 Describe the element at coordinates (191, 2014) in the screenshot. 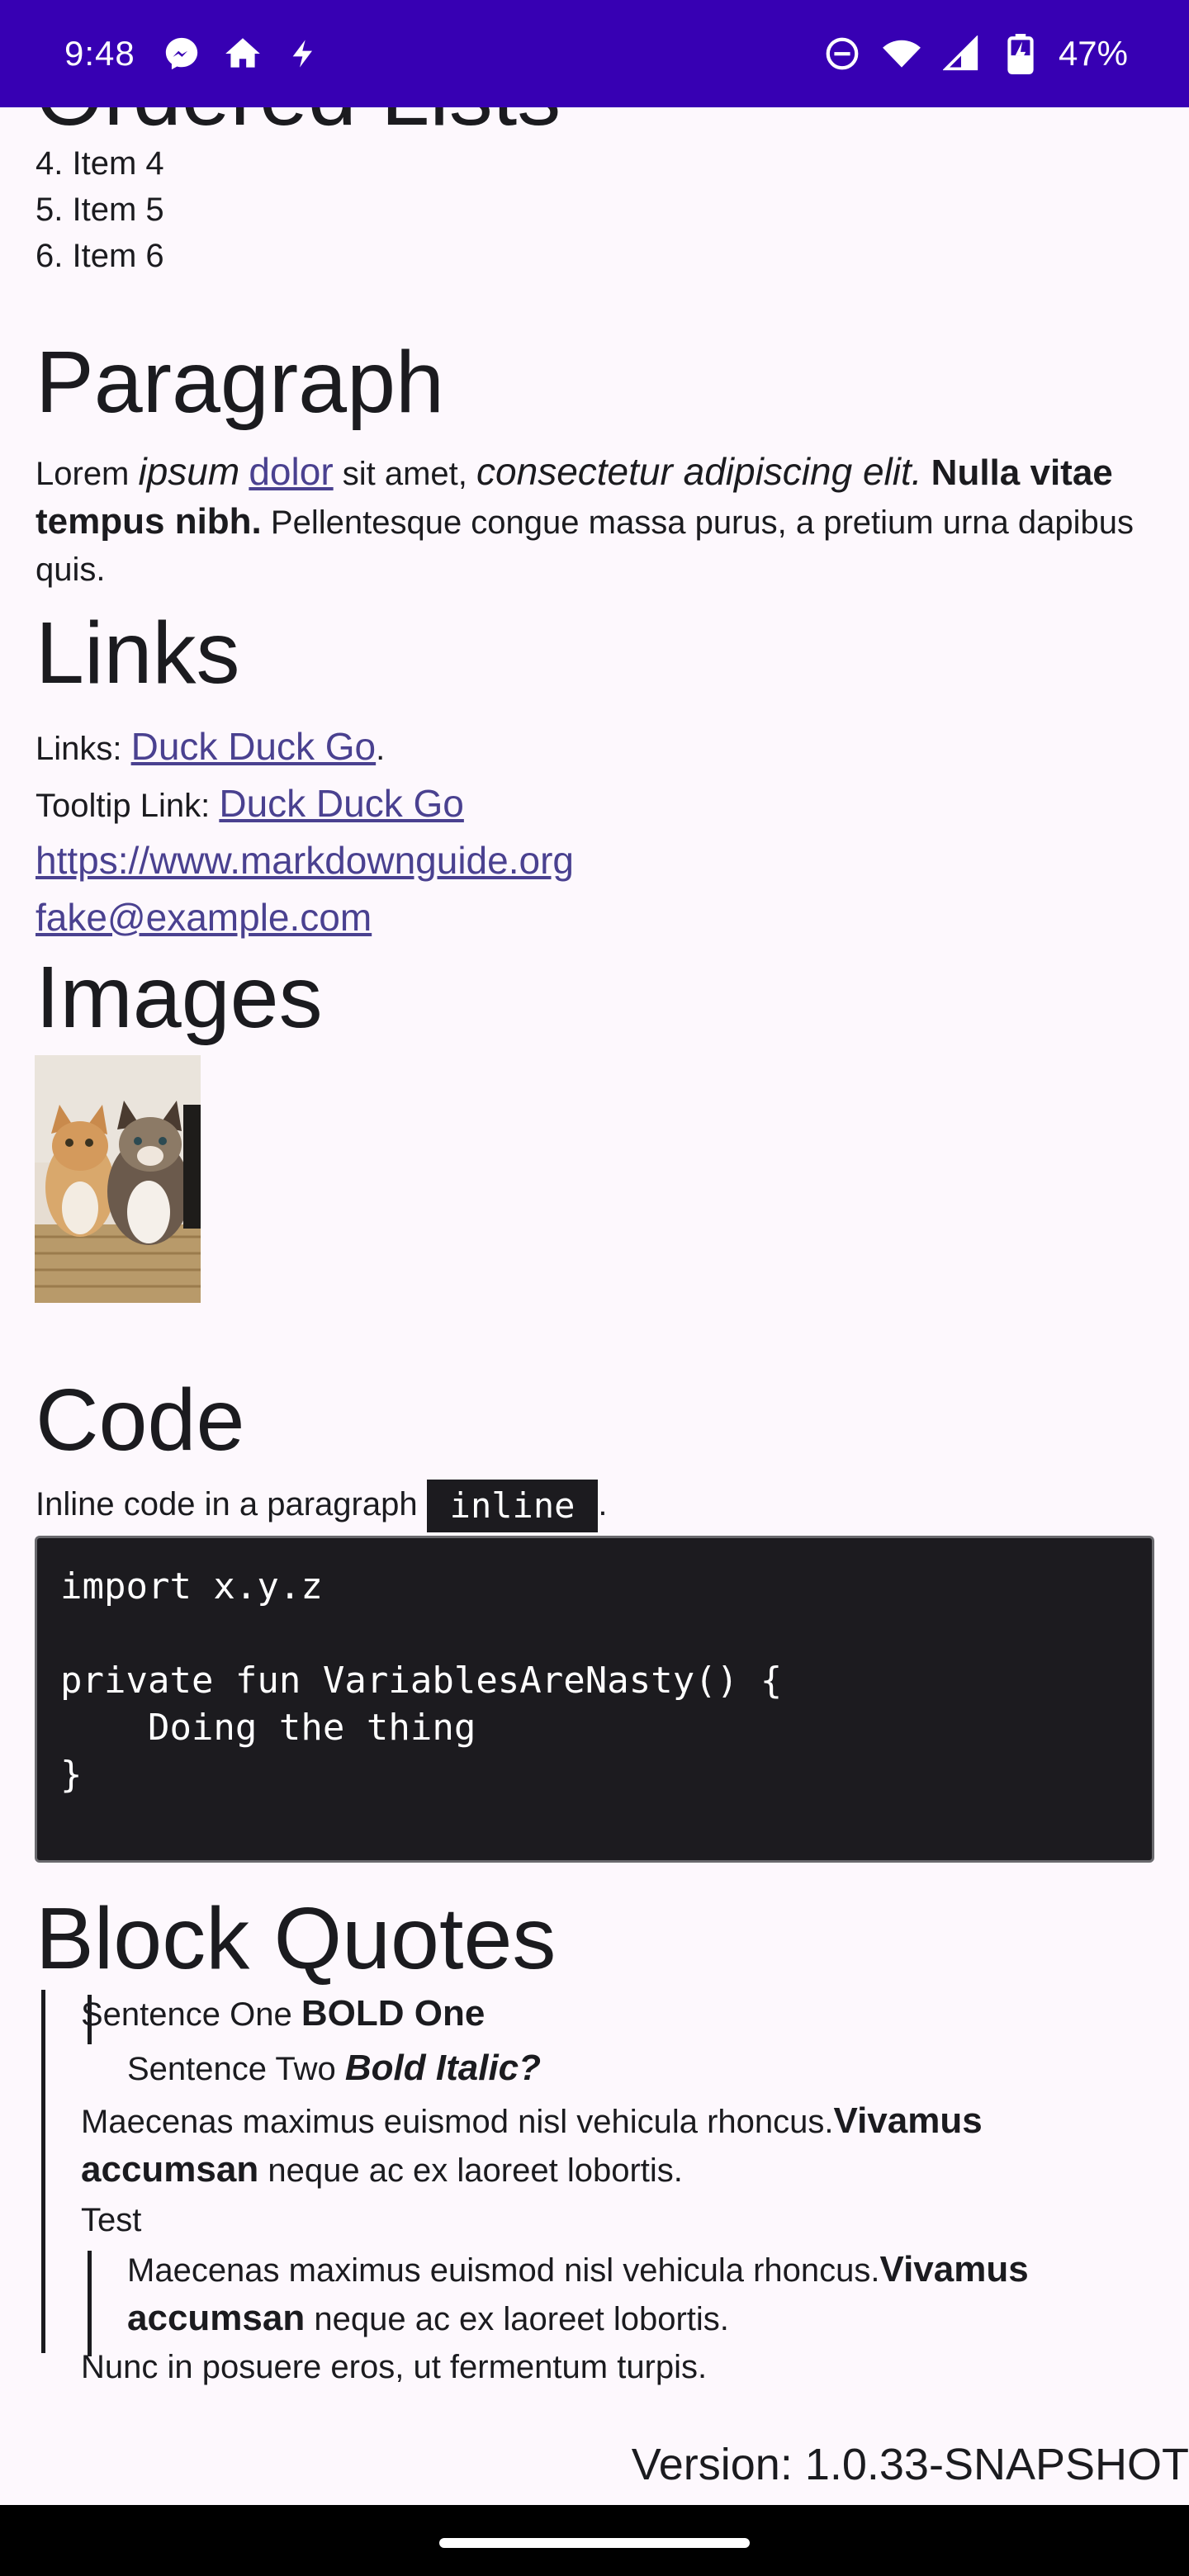

I see `text-span: Sentence One` at that location.